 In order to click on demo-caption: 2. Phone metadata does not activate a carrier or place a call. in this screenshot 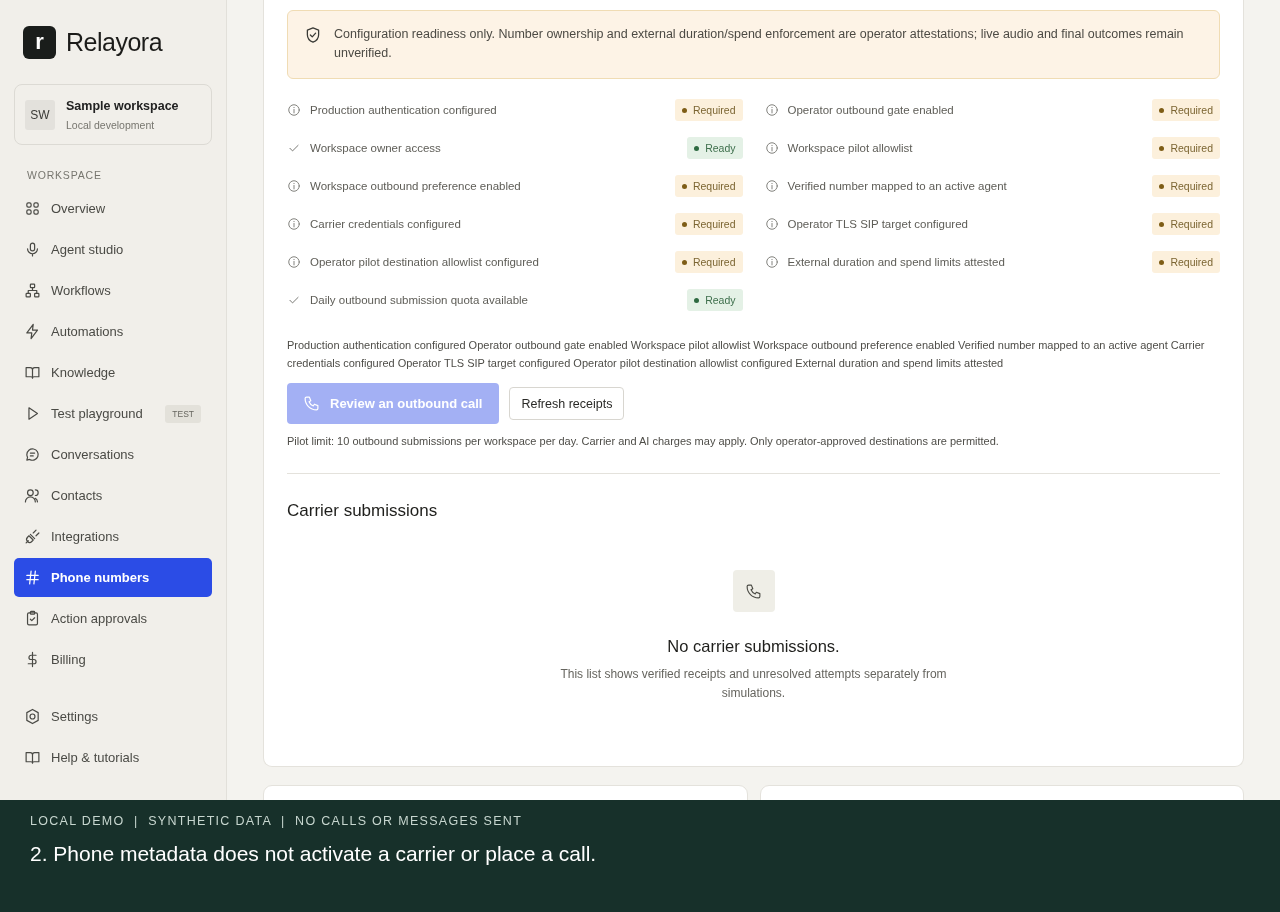, I will do `click(314, 854)`.